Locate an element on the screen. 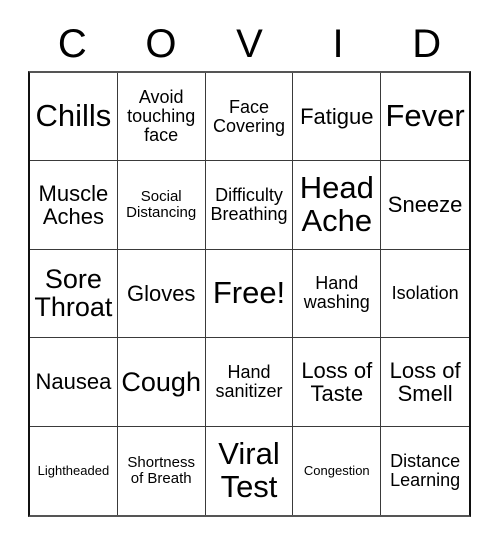  bingo-cell: Hand sanitizer is located at coordinates (249, 382).